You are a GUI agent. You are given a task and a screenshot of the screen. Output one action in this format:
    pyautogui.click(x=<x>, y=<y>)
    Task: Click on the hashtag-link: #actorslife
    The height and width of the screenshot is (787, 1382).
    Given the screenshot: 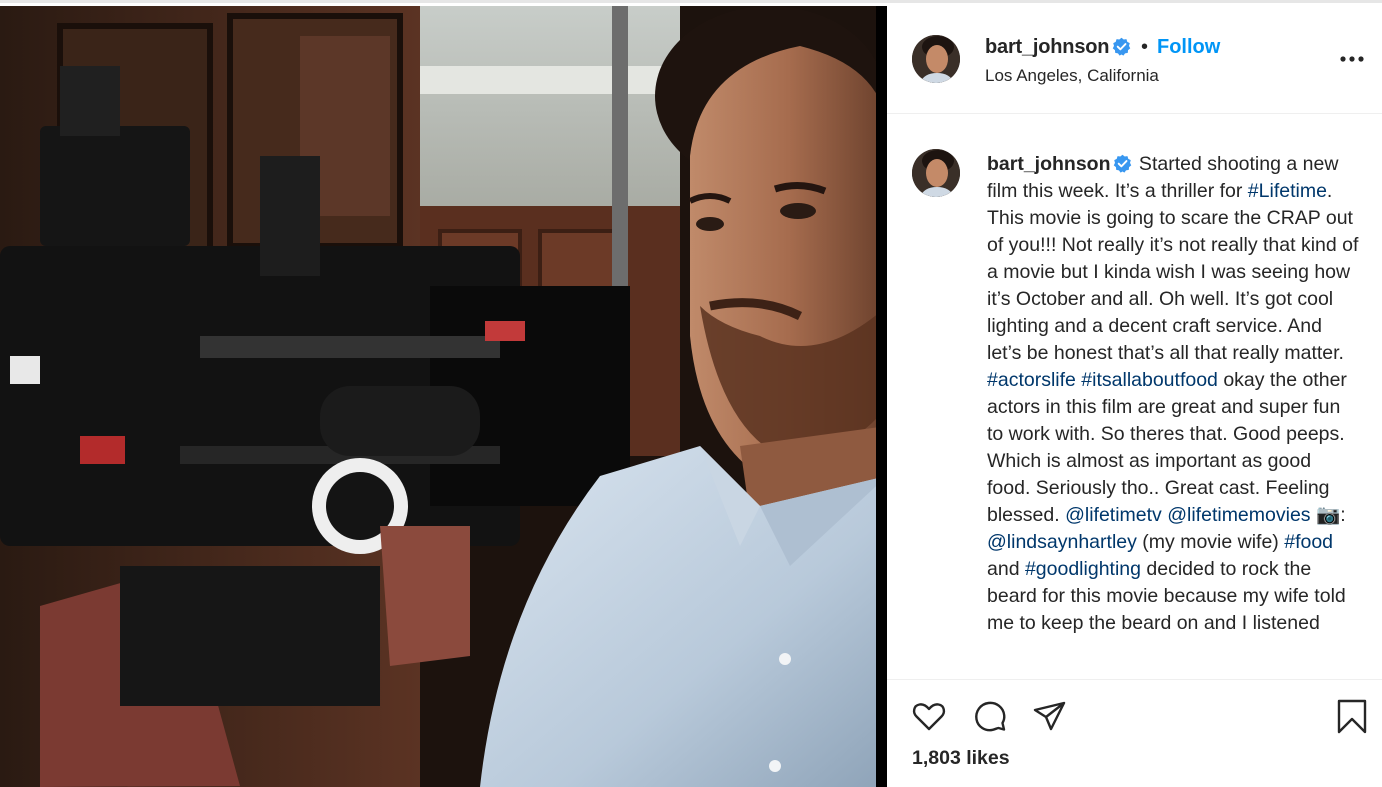 What is the action you would take?
    pyautogui.click(x=1031, y=380)
    